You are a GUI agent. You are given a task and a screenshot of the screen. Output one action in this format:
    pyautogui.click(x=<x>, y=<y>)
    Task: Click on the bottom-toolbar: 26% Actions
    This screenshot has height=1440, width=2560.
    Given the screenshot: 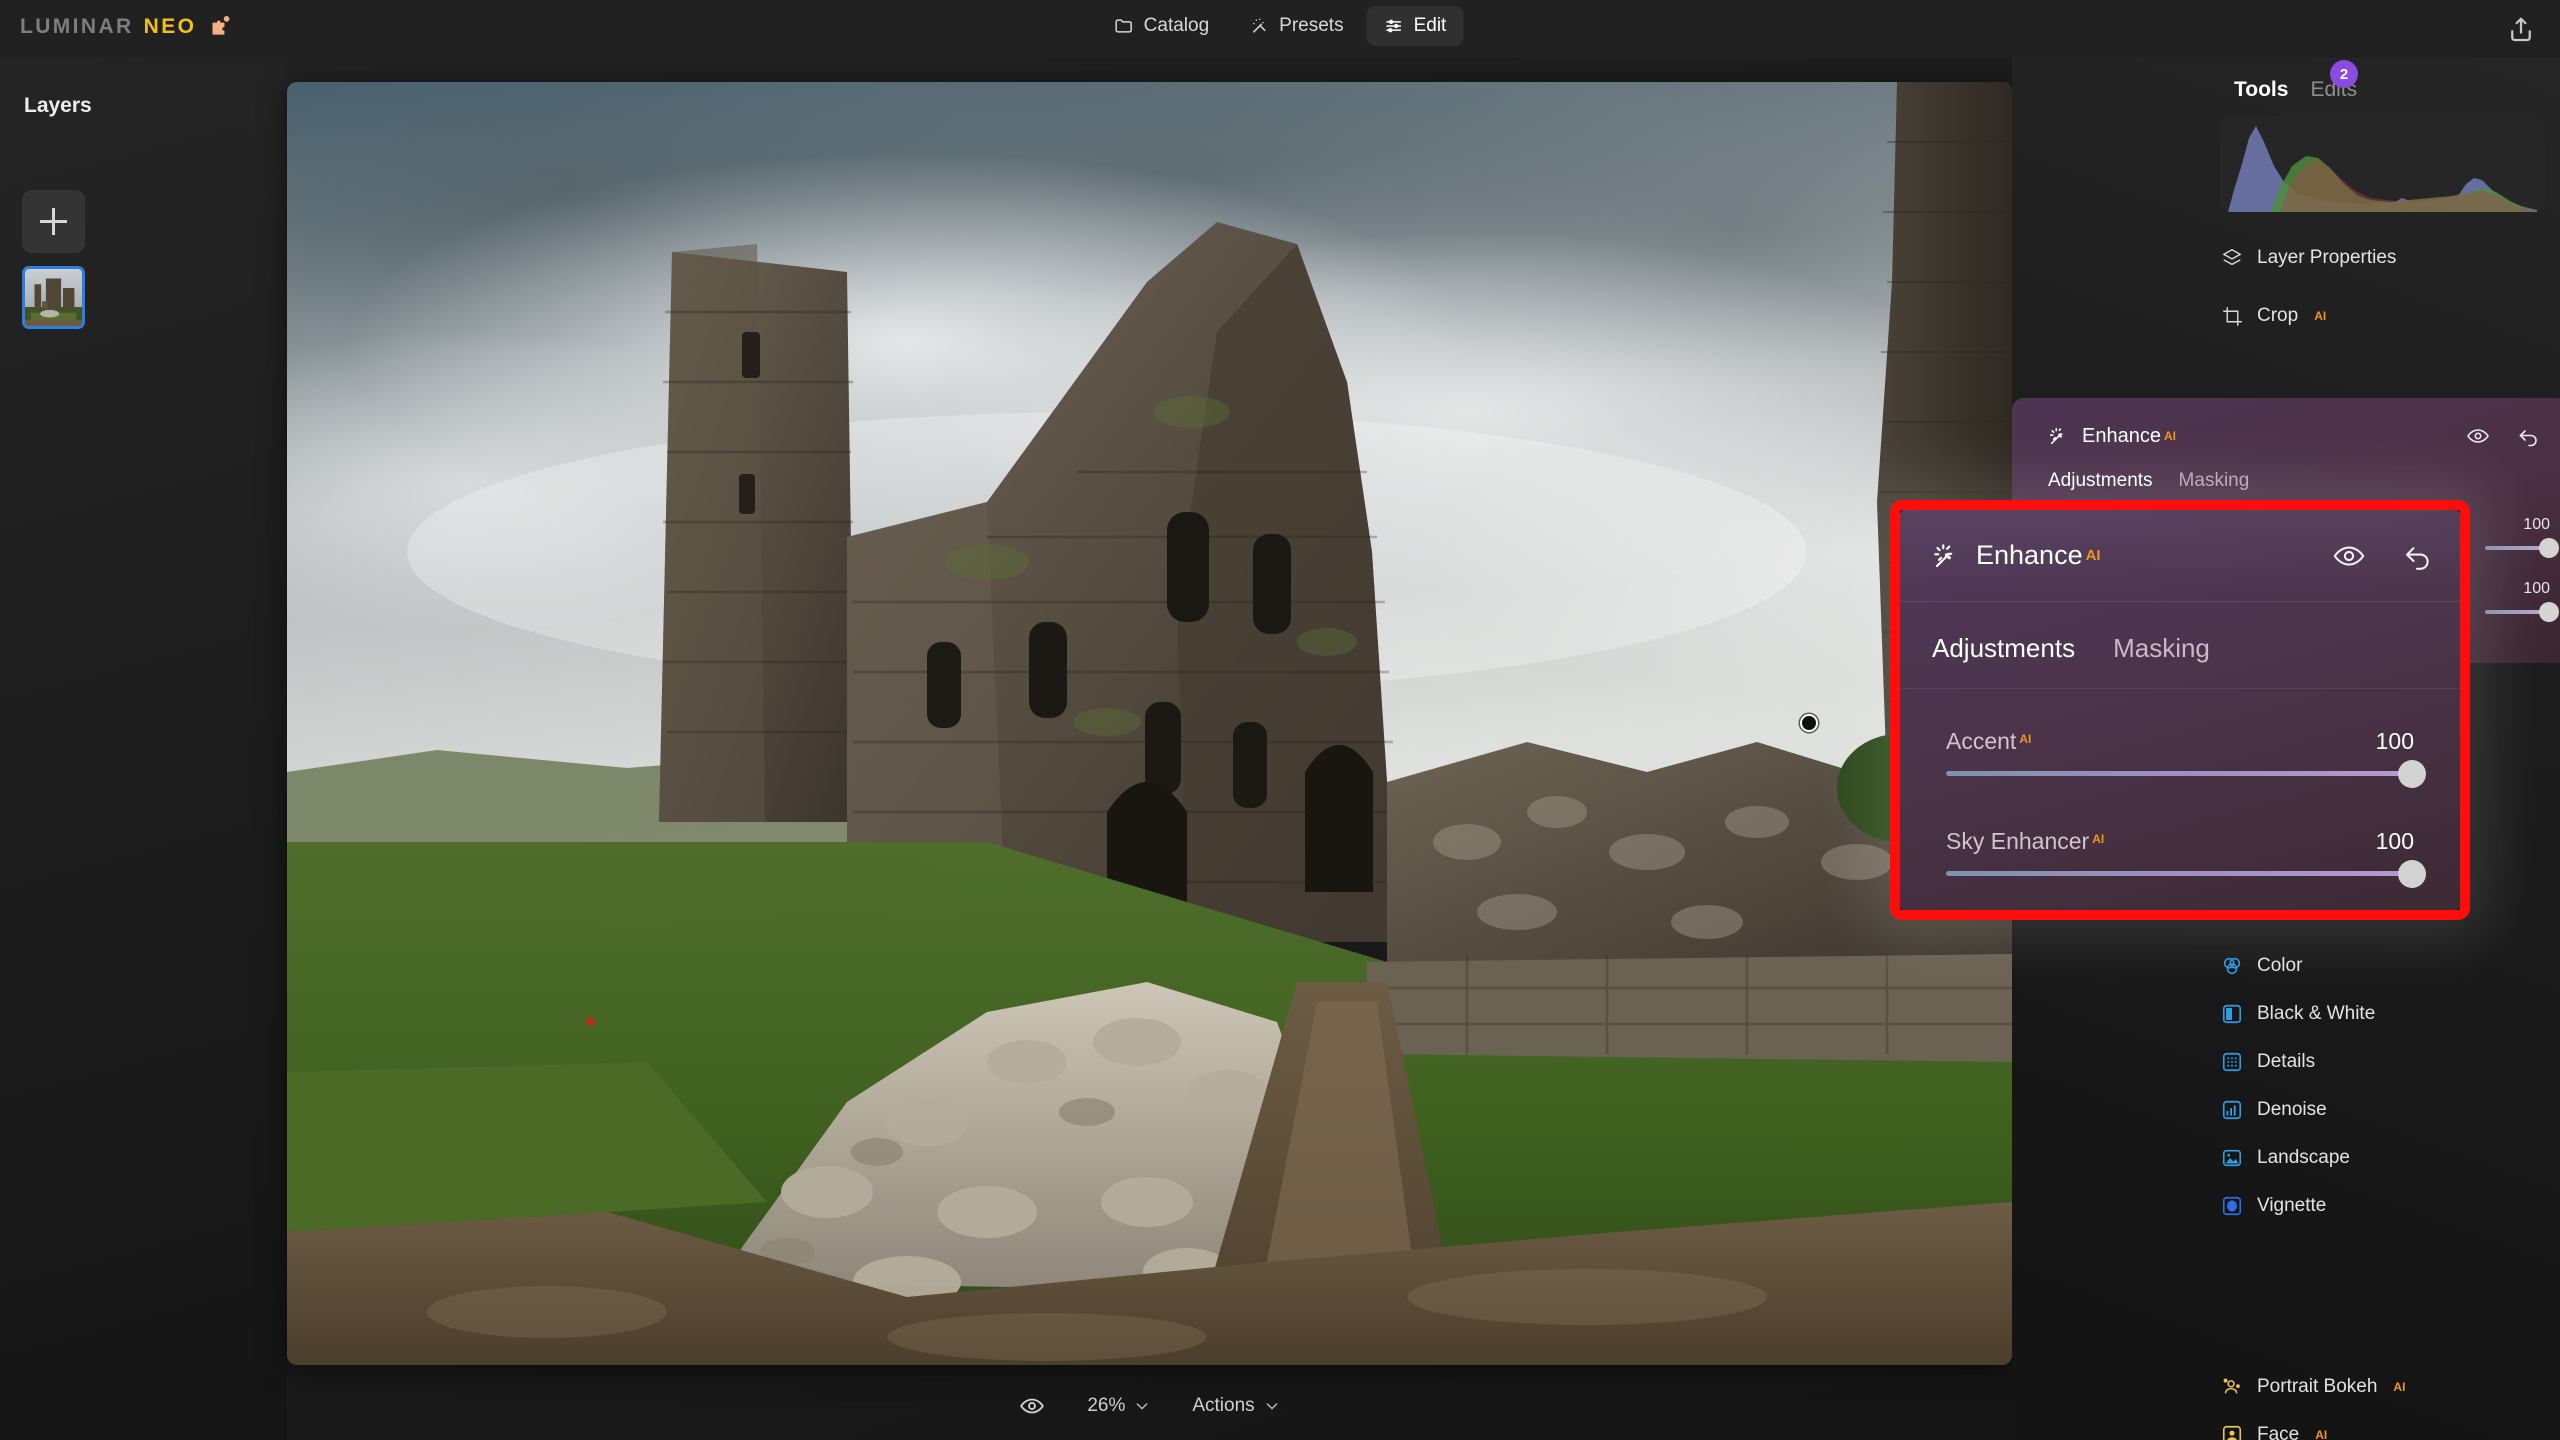 What is the action you would take?
    pyautogui.click(x=1149, y=1406)
    